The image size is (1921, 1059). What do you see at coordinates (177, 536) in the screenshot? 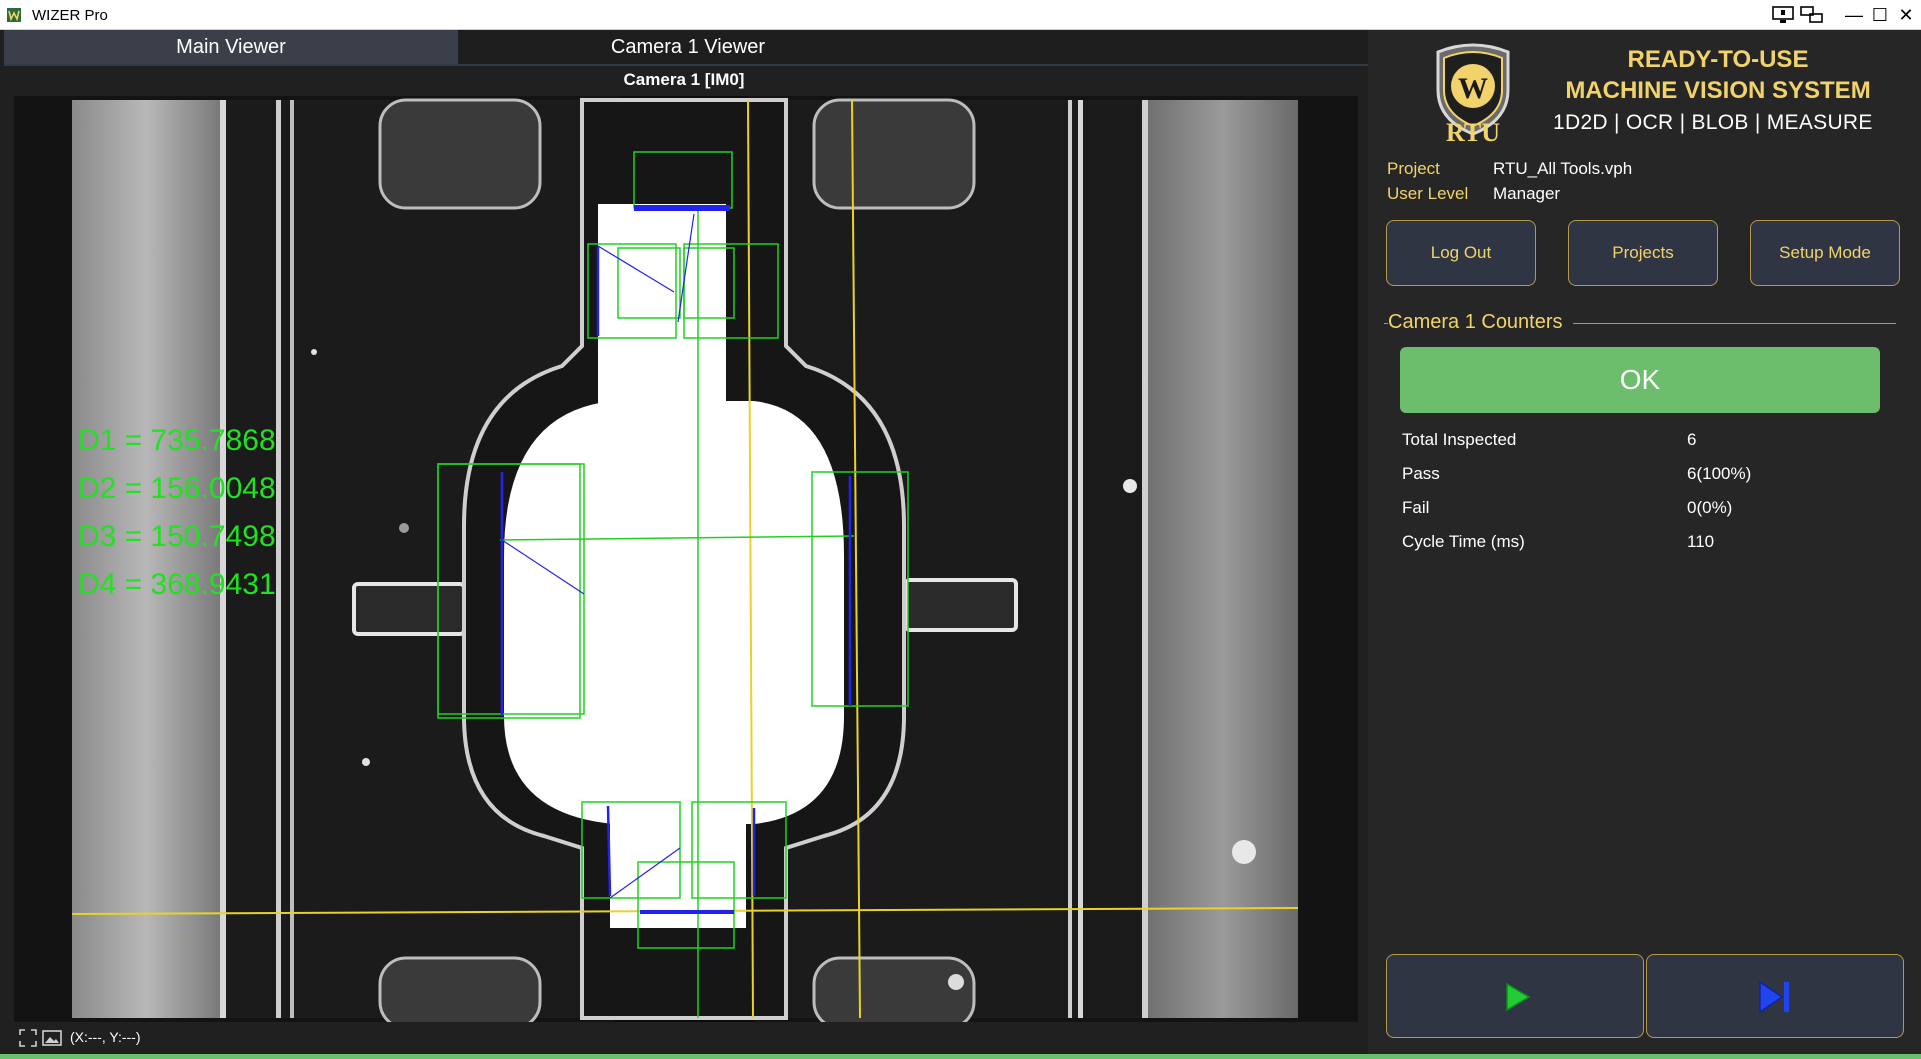
I see `measurement-d3: D3 = 150.7498` at bounding box center [177, 536].